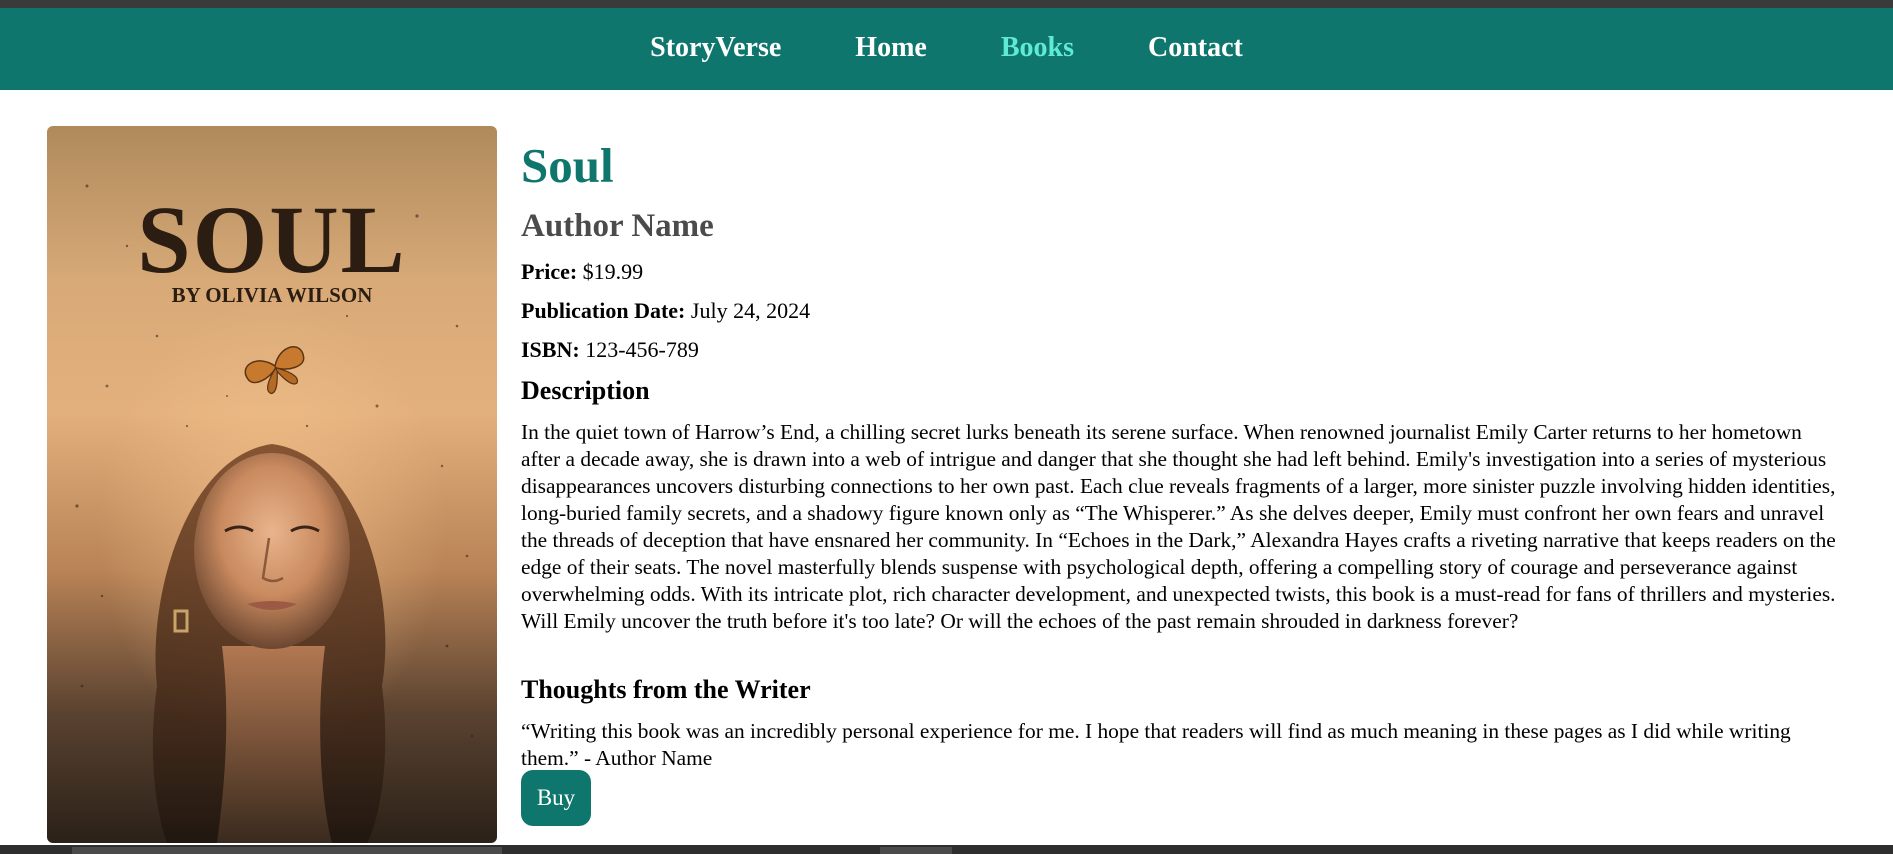 The height and width of the screenshot is (854, 1893). Describe the element at coordinates (567, 165) in the screenshot. I see `book-title: Soul` at that location.